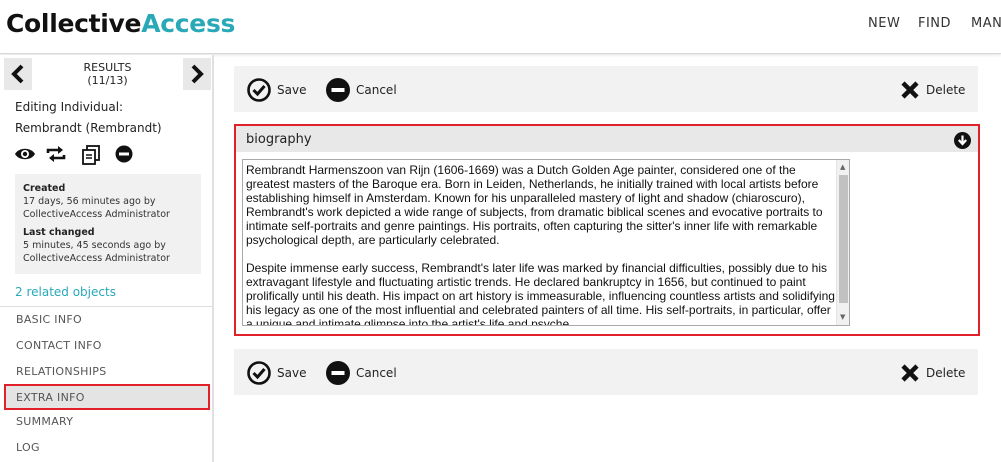 The image size is (1001, 462). I want to click on last-changed-value-1: 5 minutes, 45 seconds ago by, so click(94, 245).